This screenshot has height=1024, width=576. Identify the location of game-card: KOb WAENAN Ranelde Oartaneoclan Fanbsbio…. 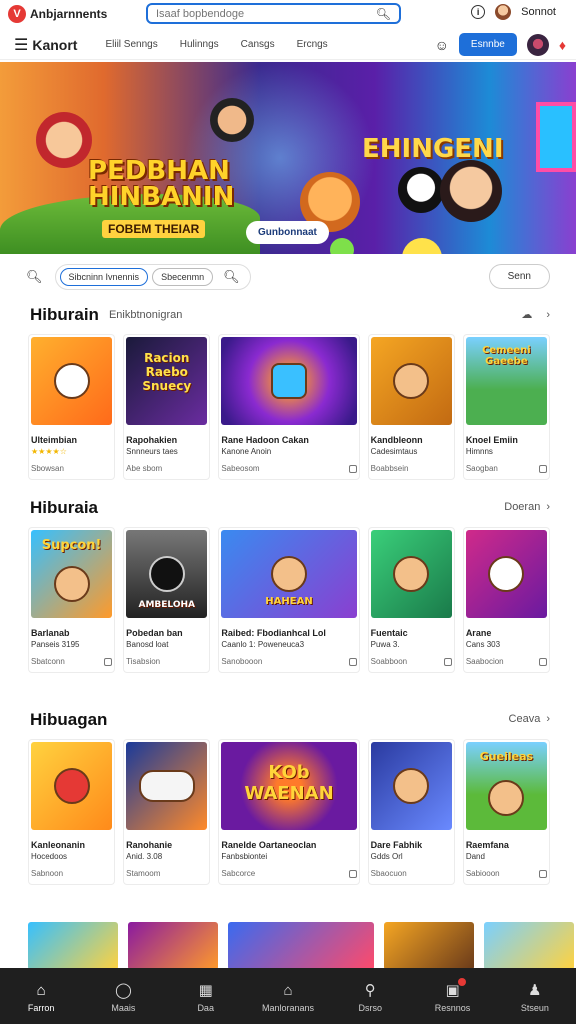
(289, 812).